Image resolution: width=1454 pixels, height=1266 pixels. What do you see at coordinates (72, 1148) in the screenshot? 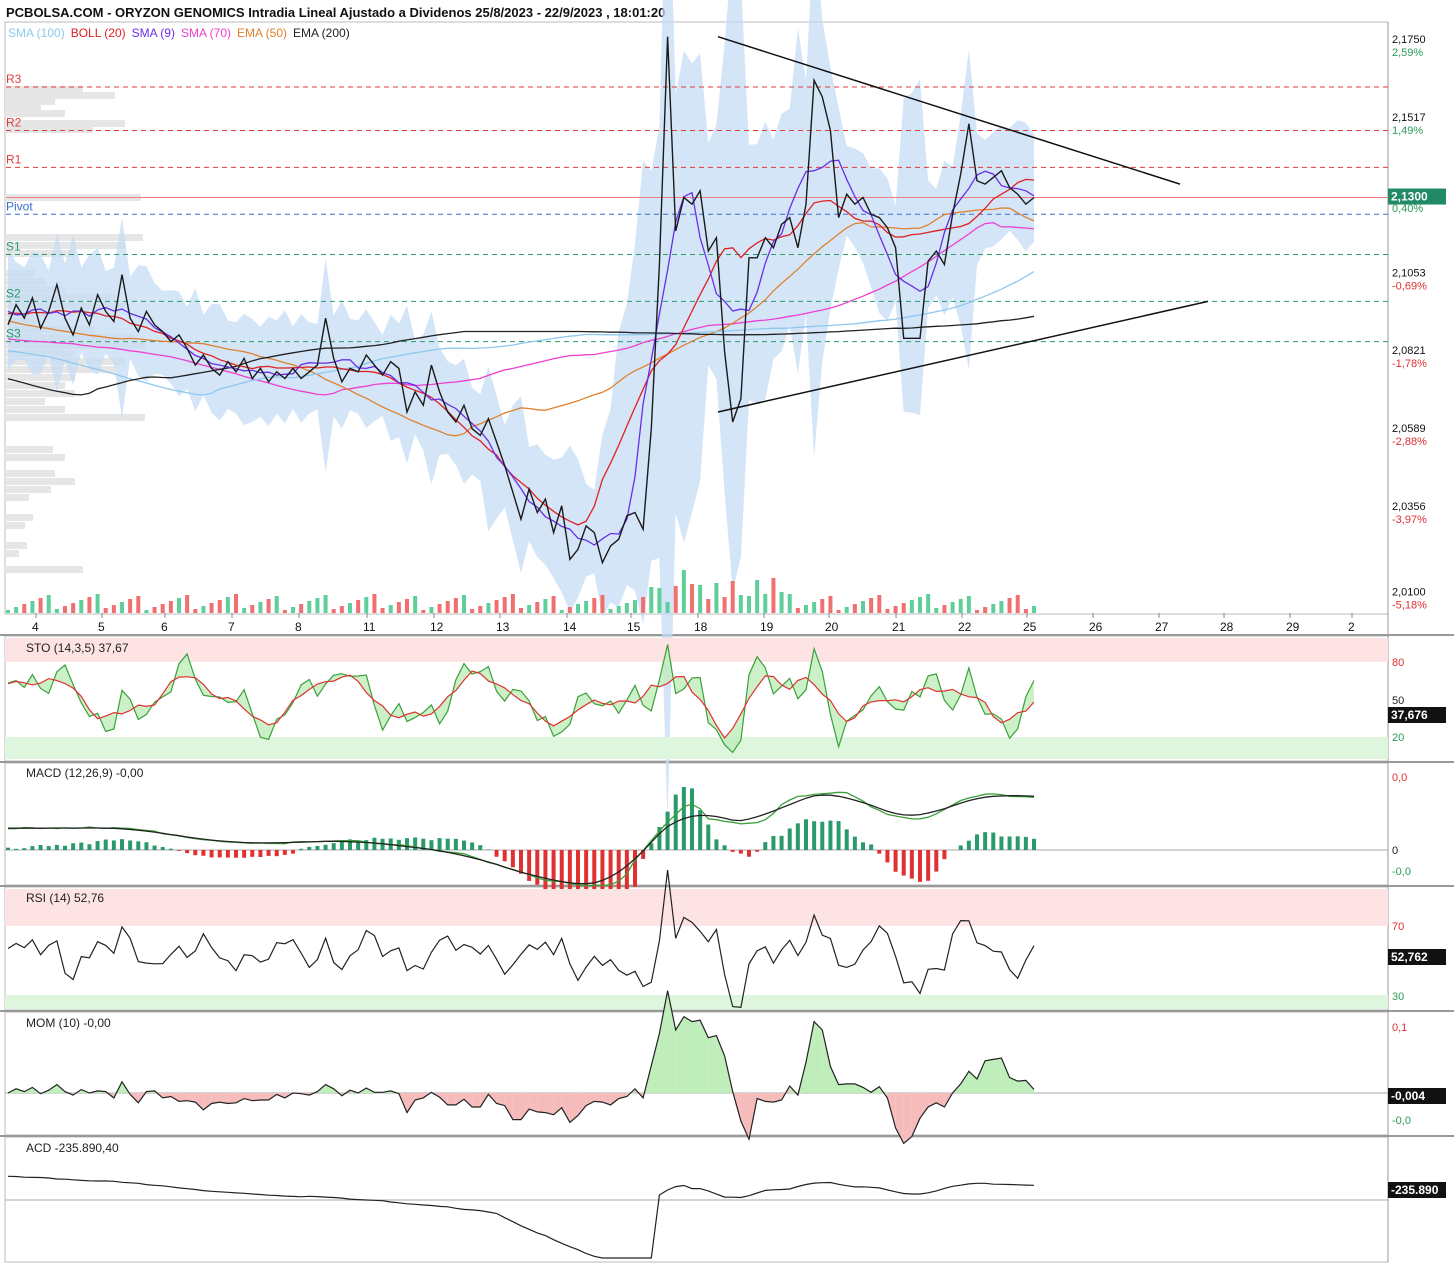
I see `acd-label: ACD -235.890,40` at bounding box center [72, 1148].